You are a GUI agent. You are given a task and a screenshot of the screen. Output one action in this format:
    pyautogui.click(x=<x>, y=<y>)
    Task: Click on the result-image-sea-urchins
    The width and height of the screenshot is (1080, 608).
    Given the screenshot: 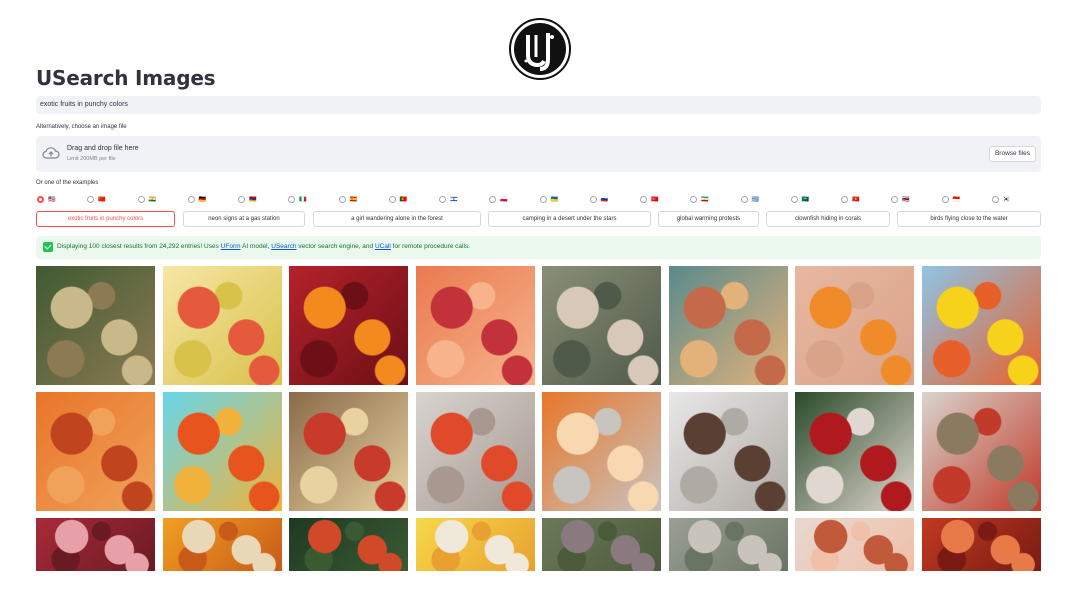 What is the action you would take?
    pyautogui.click(x=854, y=544)
    